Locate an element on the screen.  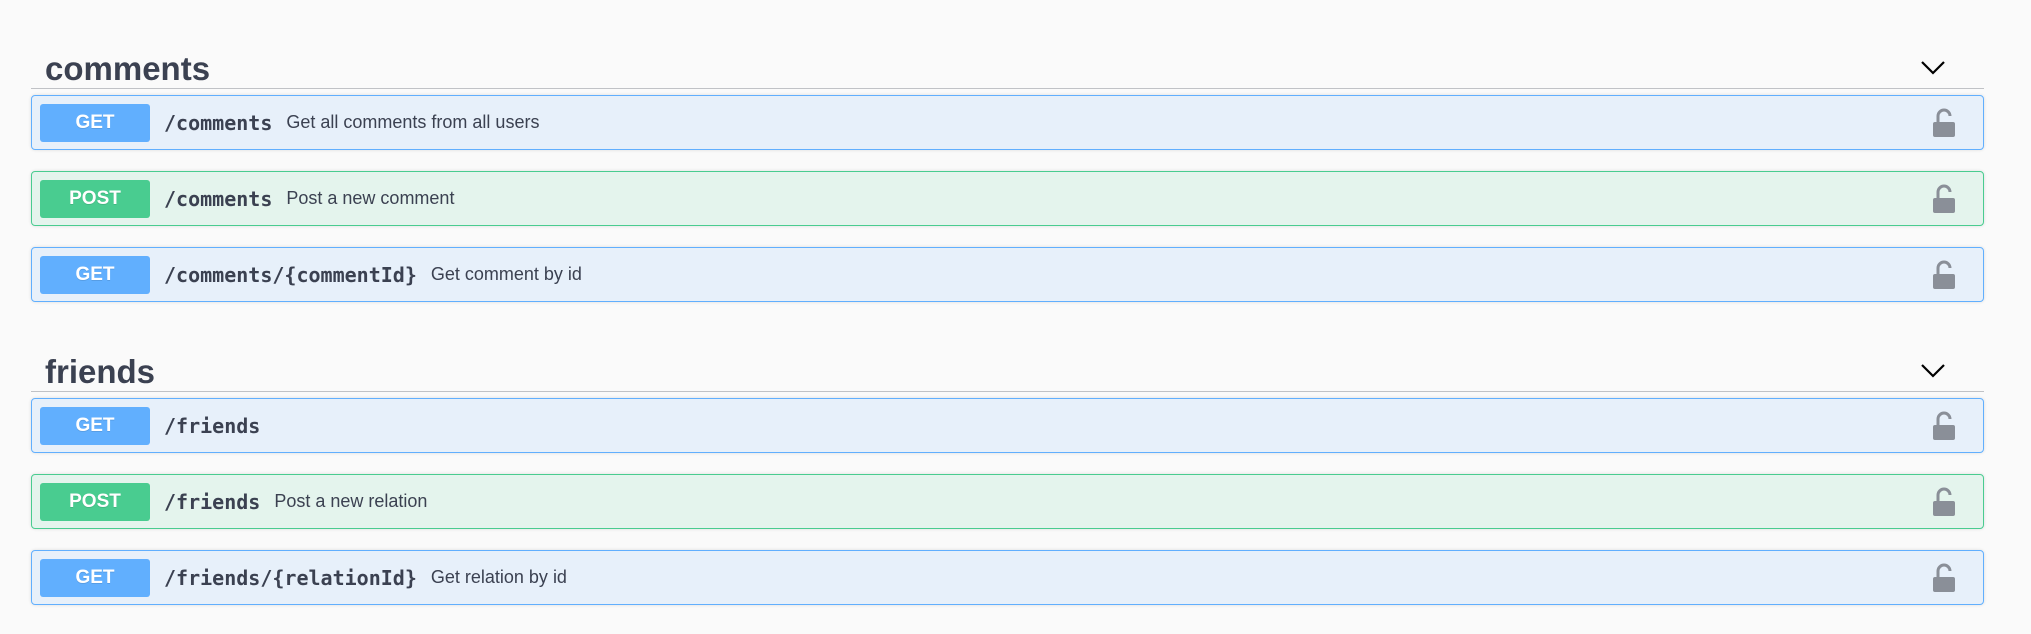
operation-path-line: /comments/{commentId} Get comment by id is located at coordinates (373, 274).